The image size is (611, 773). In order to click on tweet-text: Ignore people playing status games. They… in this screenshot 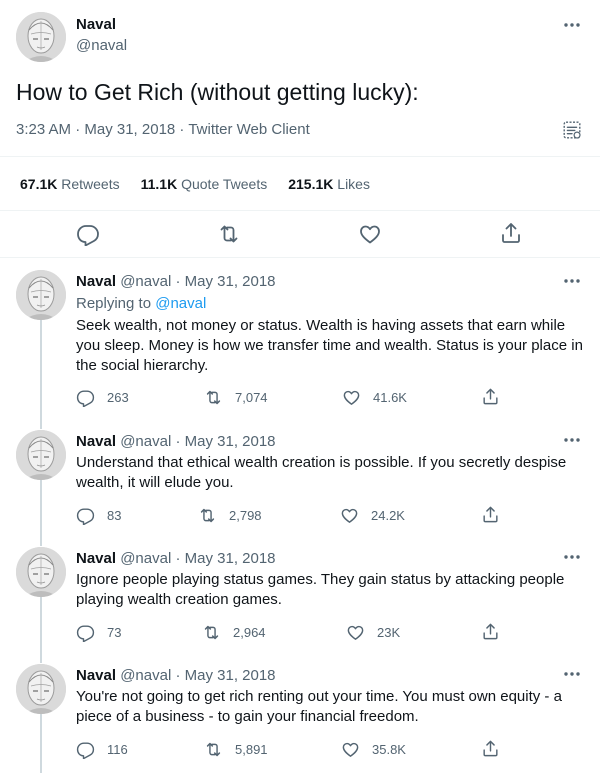, I will do `click(320, 589)`.